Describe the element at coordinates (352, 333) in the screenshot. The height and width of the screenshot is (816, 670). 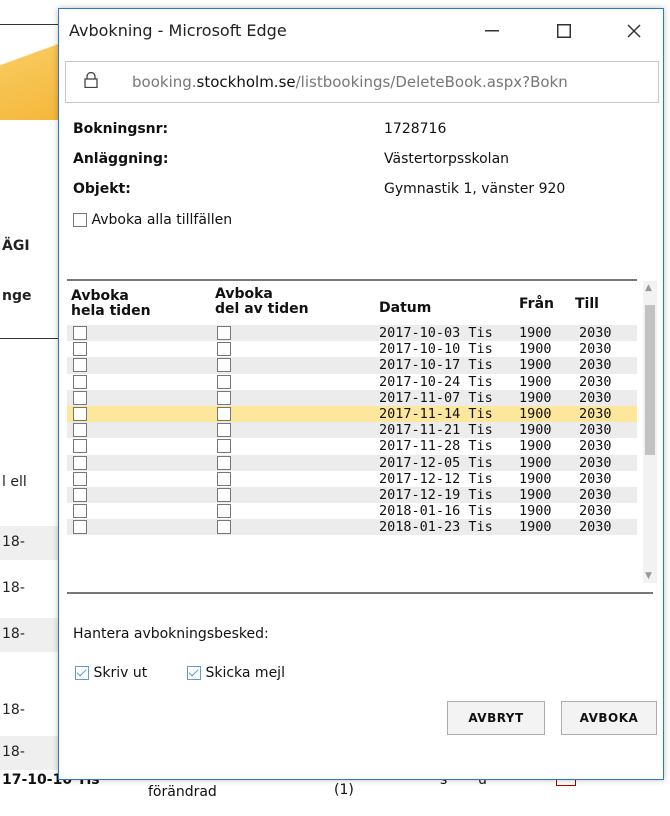
I see `table-row: 2017-10-03 Tis 1900 2030` at that location.